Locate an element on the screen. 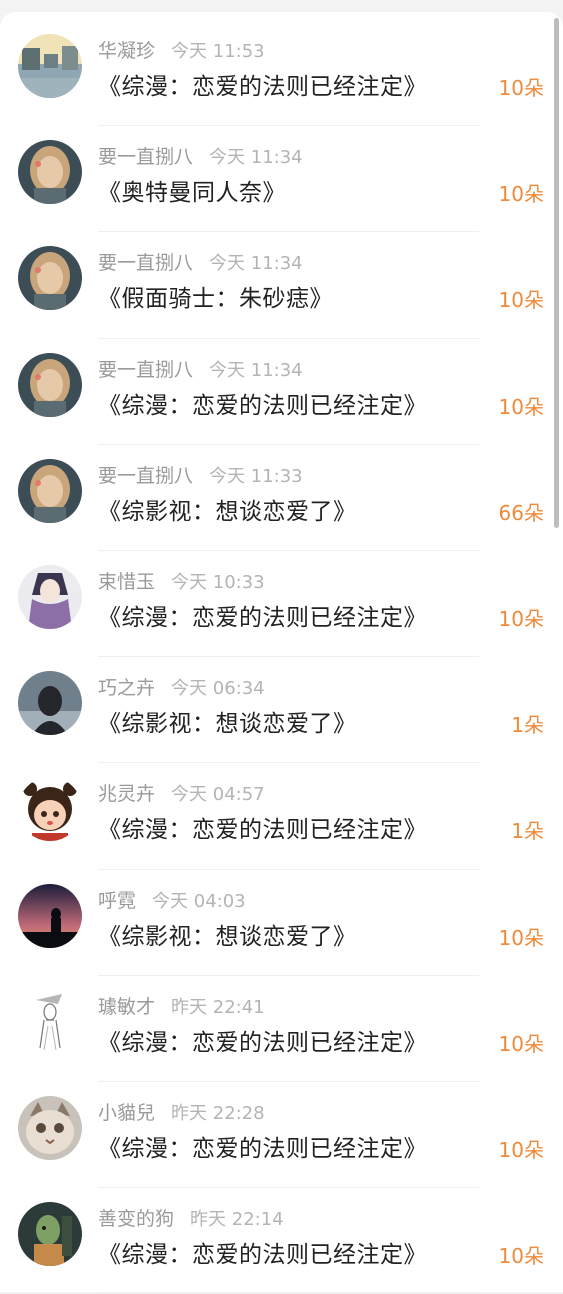  list-item: 呼霓 今天 04:03 《综影视：想谈恋爱了》 10朵 is located at coordinates (281, 923).